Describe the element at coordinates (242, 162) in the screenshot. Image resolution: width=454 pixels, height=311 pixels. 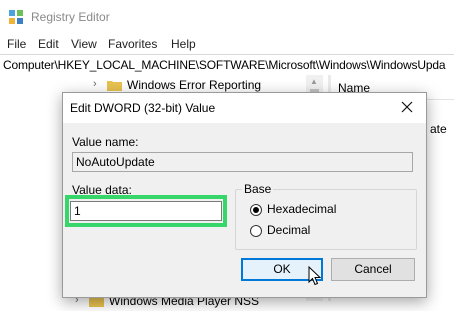
I see `value-name-field: NoAutoUpdate` at that location.